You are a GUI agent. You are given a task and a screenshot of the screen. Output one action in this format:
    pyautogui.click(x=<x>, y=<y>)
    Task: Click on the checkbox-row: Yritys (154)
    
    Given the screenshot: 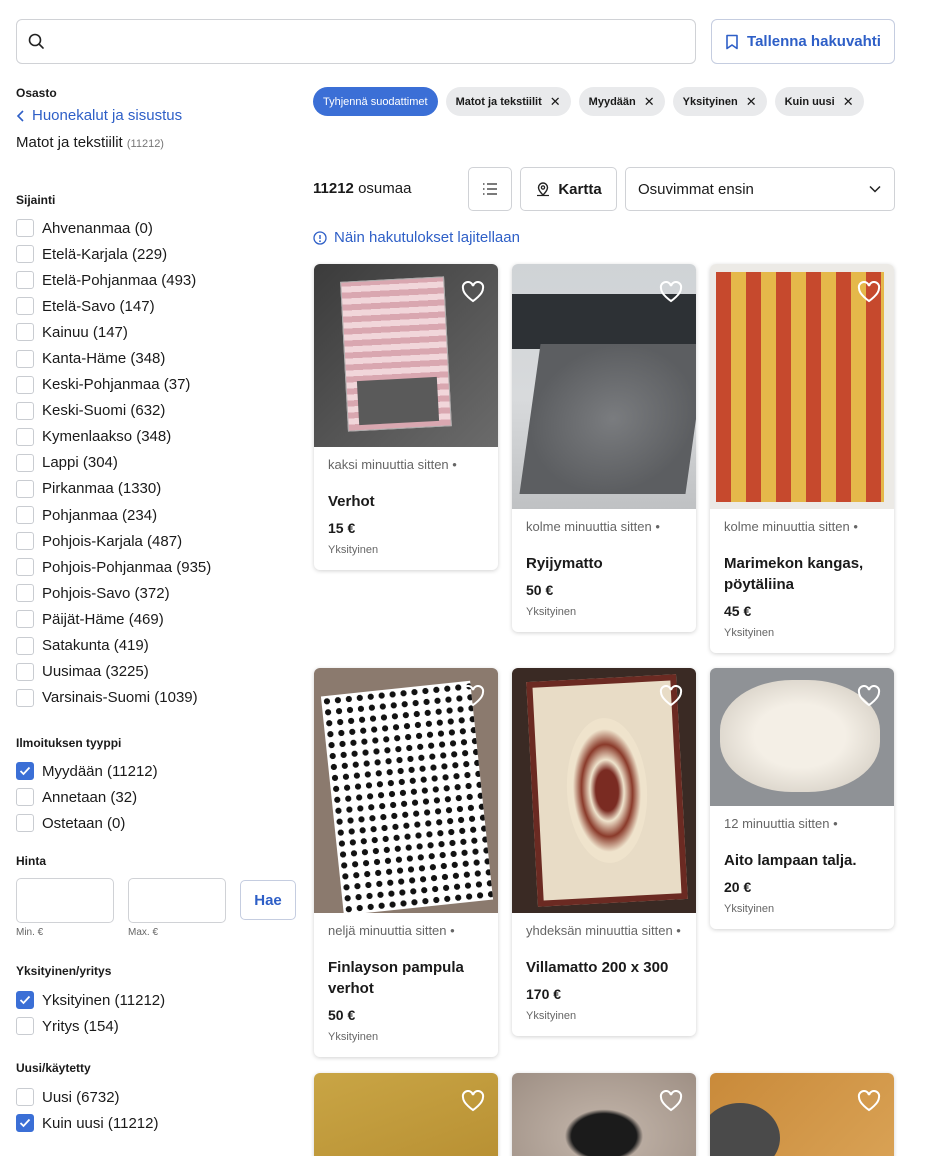 What is the action you would take?
    pyautogui.click(x=90, y=1026)
    